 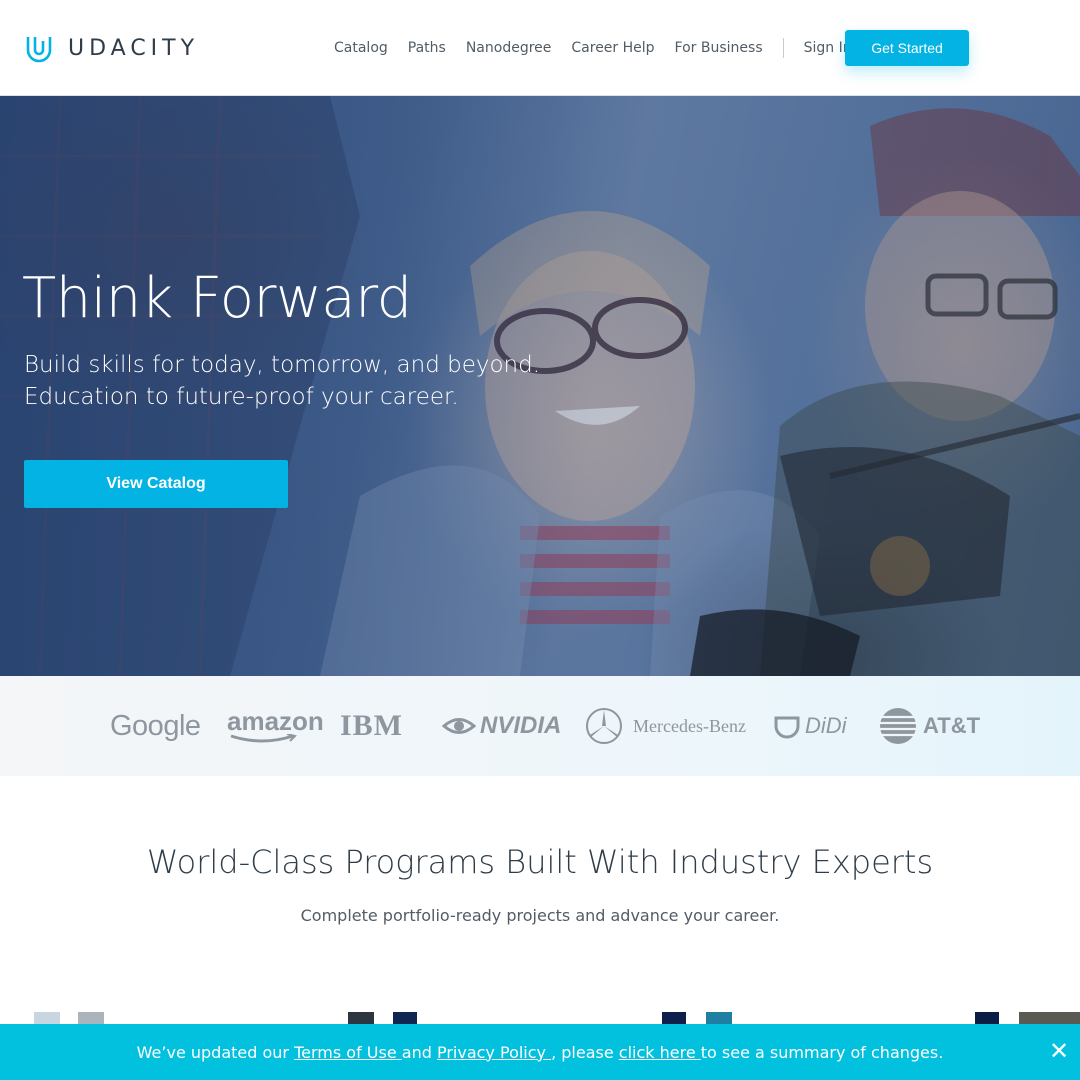 What do you see at coordinates (348, 1052) in the screenshot?
I see `terms-of-use-link: Terms of Use` at bounding box center [348, 1052].